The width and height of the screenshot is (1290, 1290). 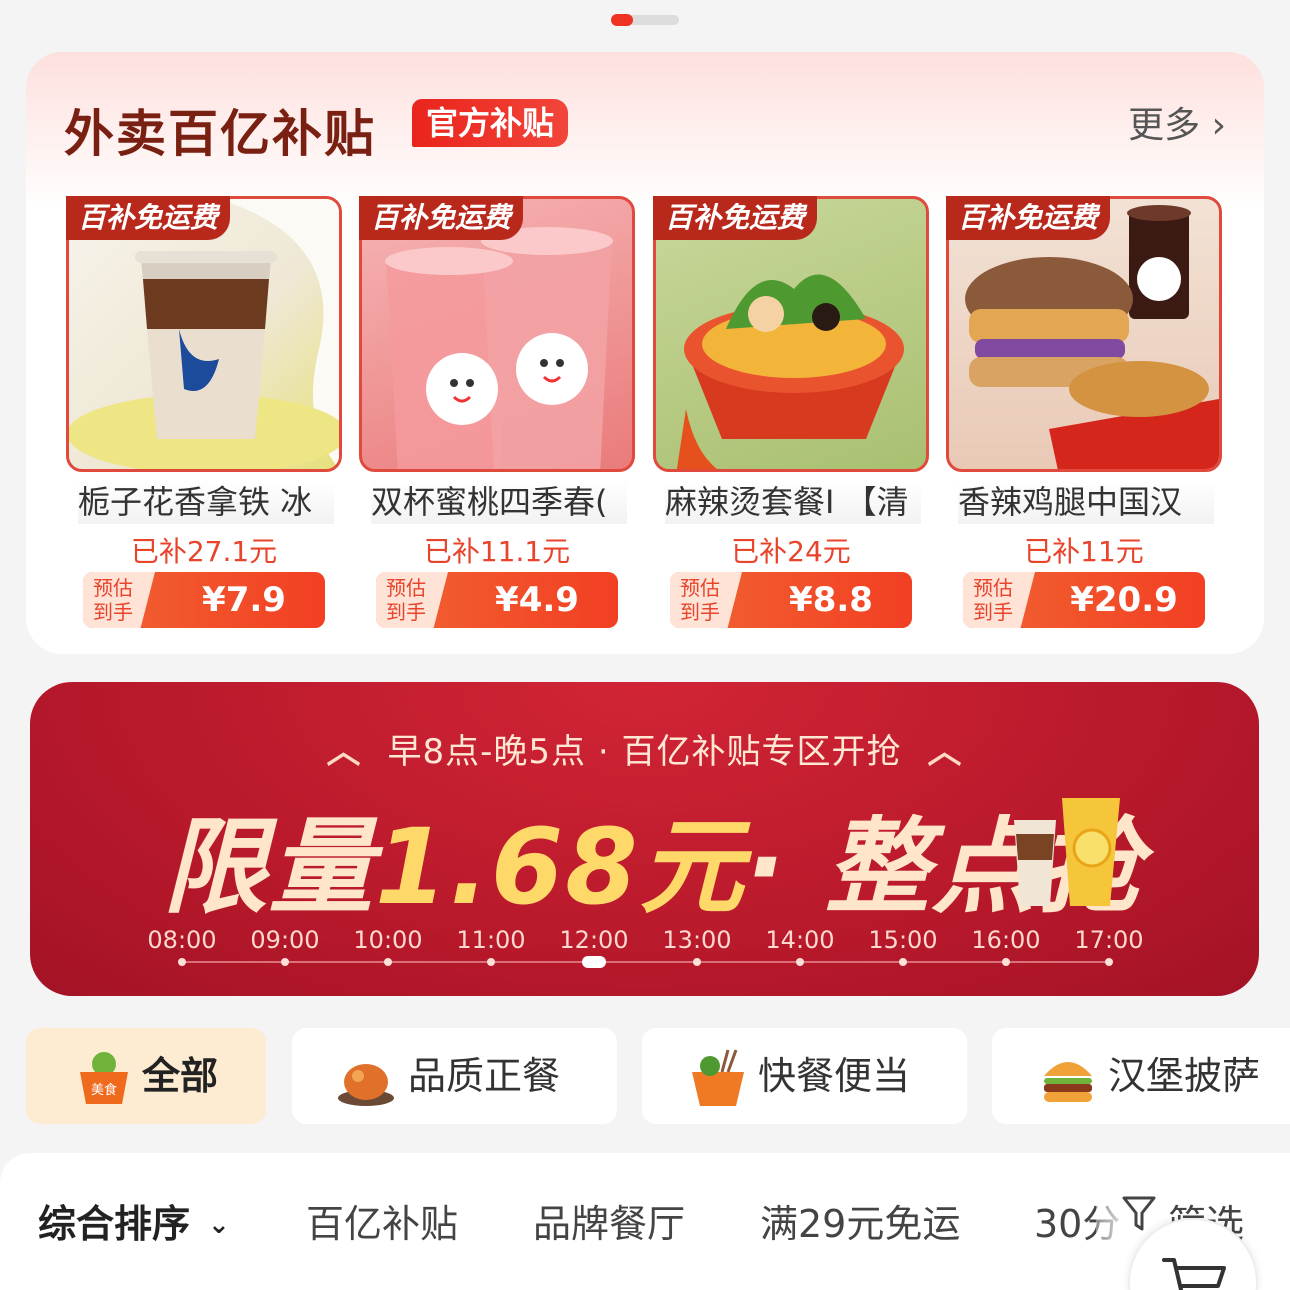 What do you see at coordinates (104, 1090) in the screenshot?
I see `svg-text: 美食` at bounding box center [104, 1090].